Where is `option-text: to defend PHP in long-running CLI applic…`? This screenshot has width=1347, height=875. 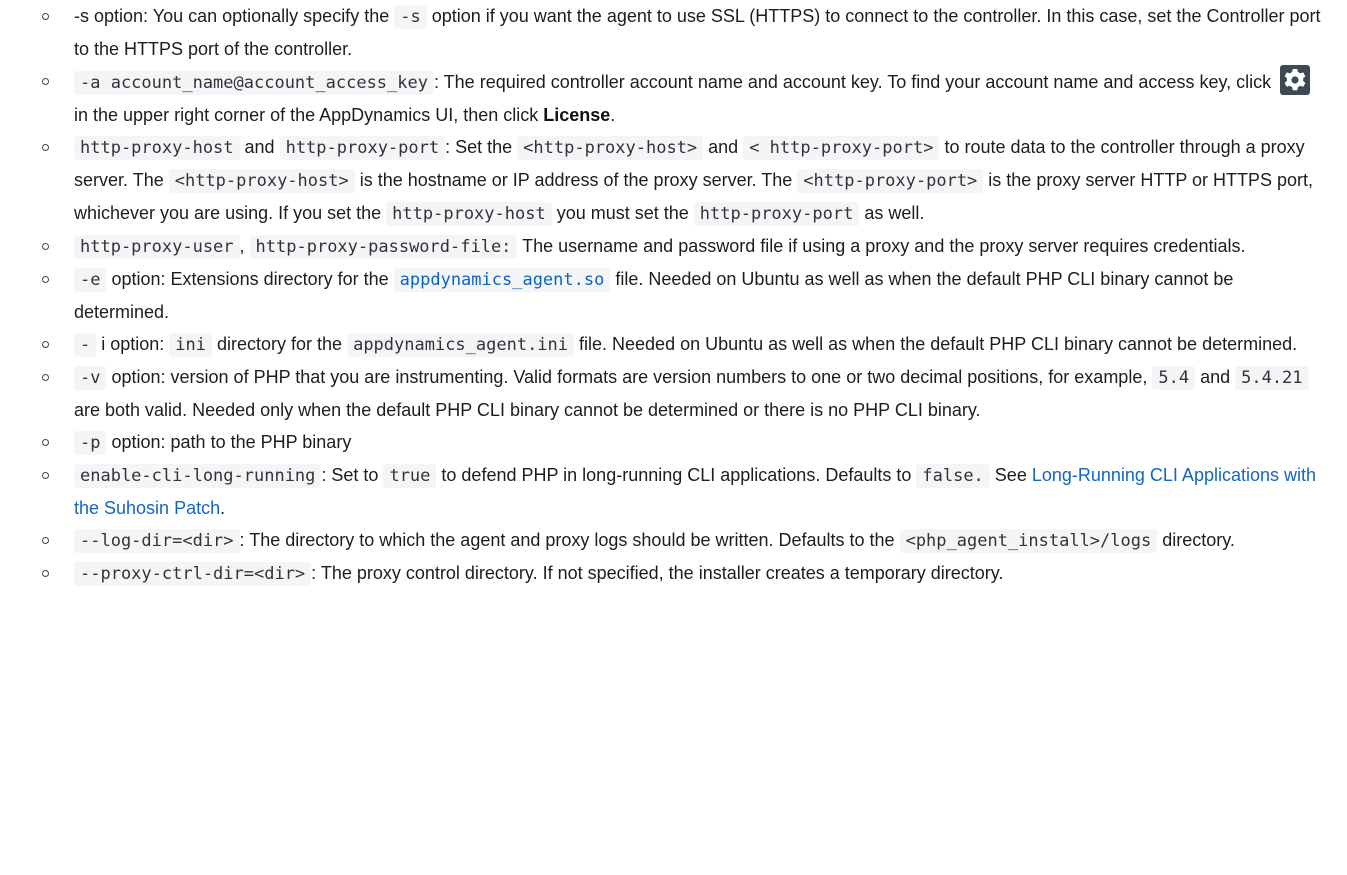 option-text: to defend PHP in long-running CLI applic… is located at coordinates (676, 475).